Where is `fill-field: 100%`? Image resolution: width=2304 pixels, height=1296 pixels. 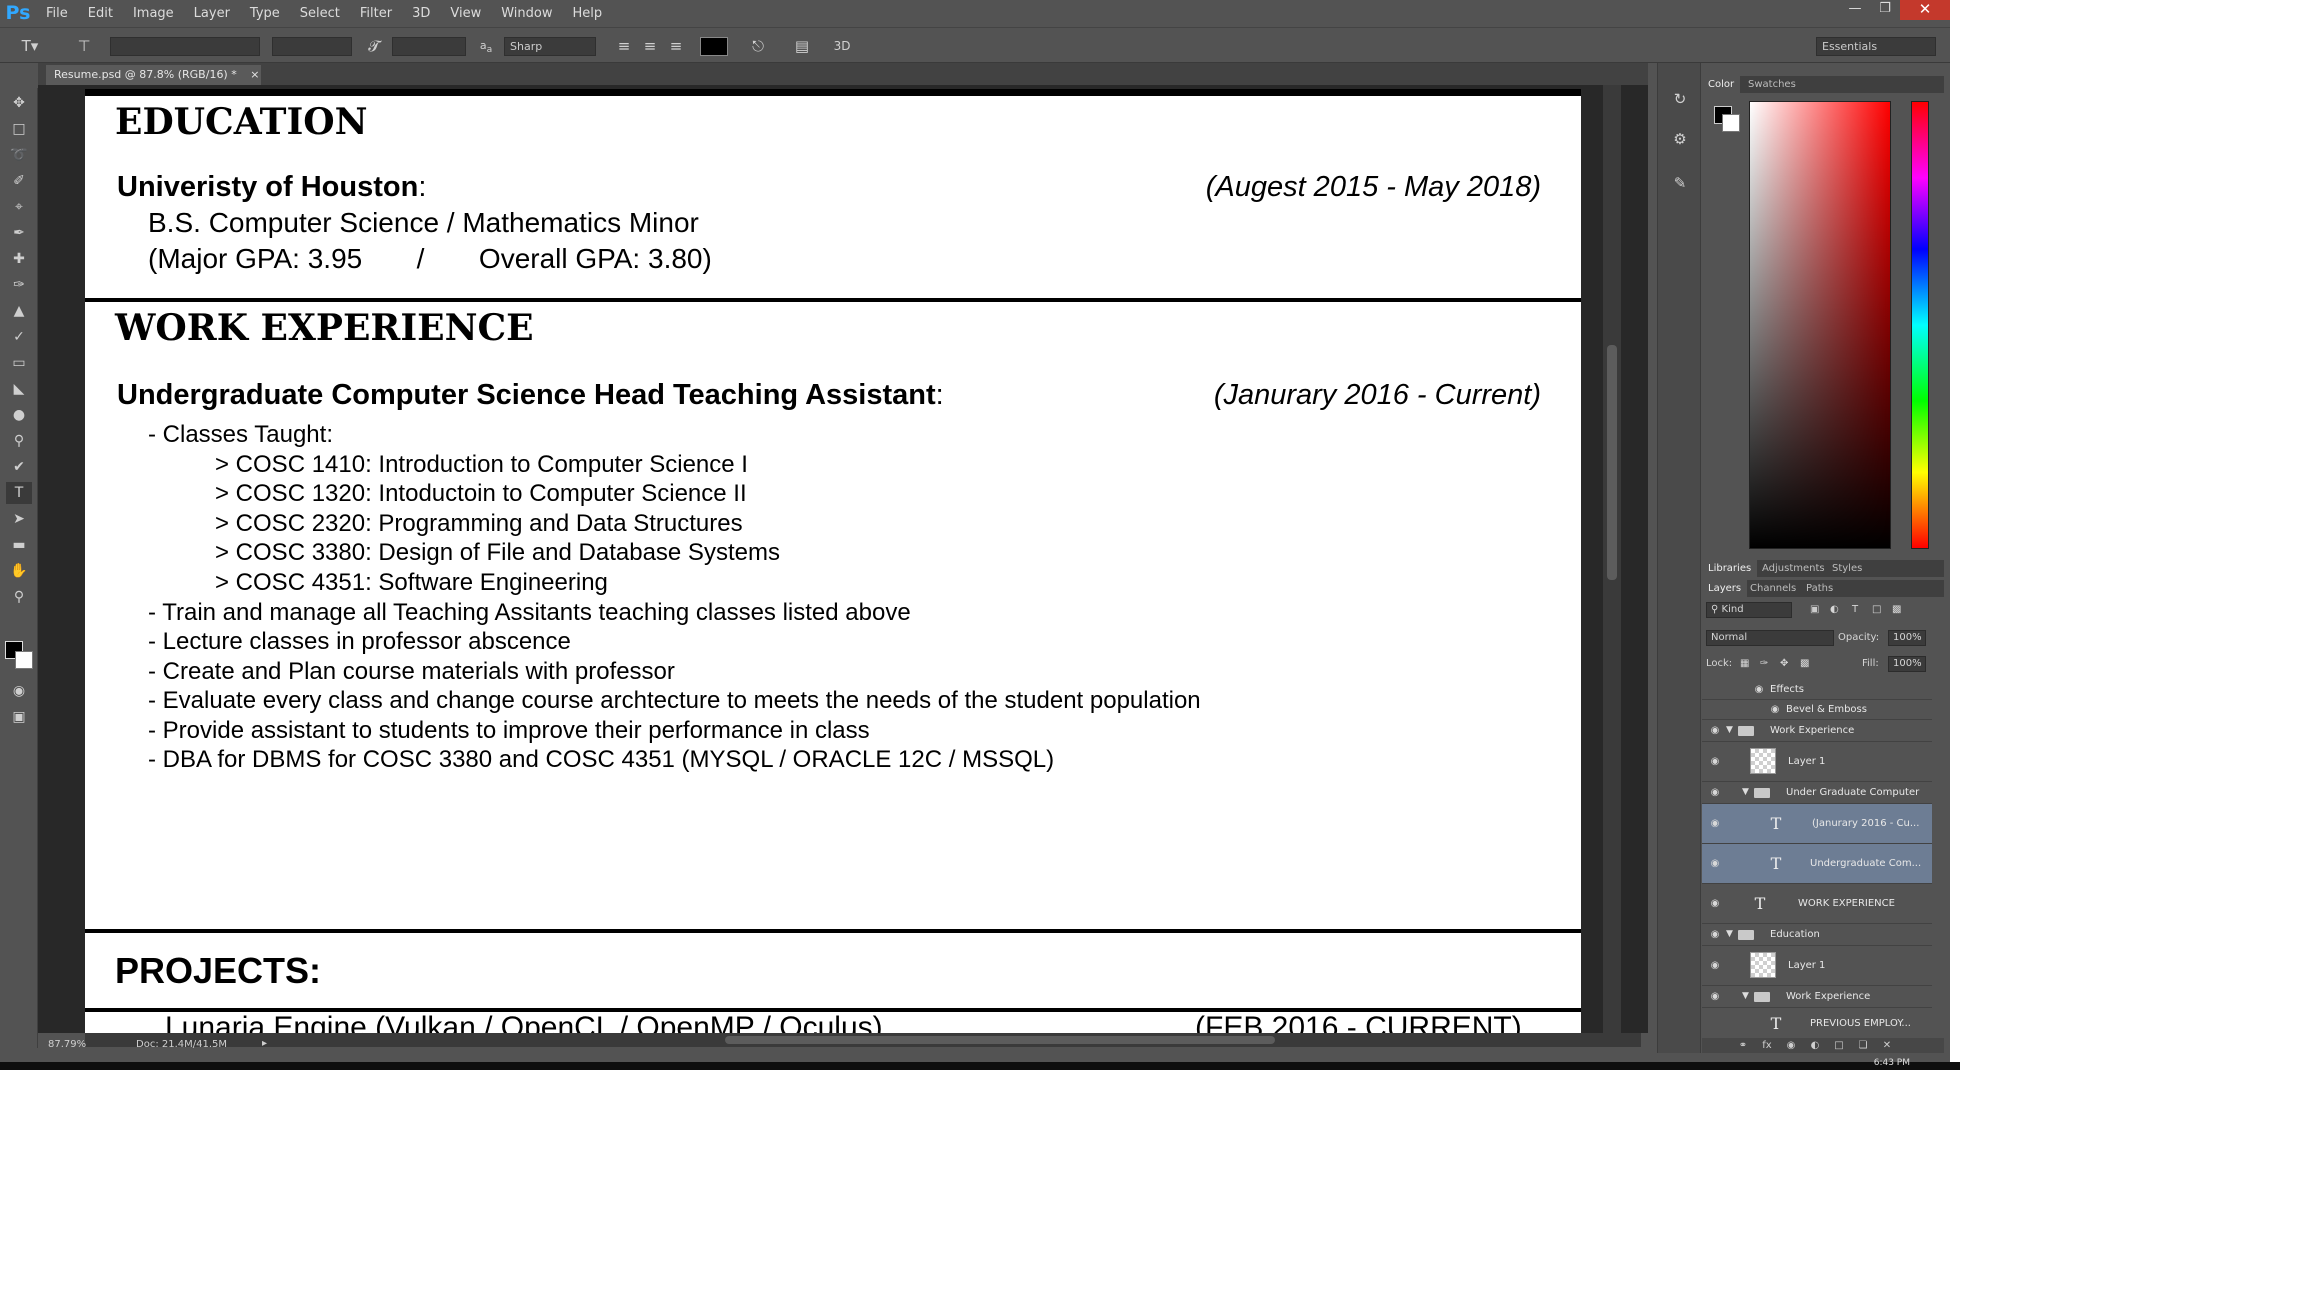
fill-field: 100% is located at coordinates (1907, 664).